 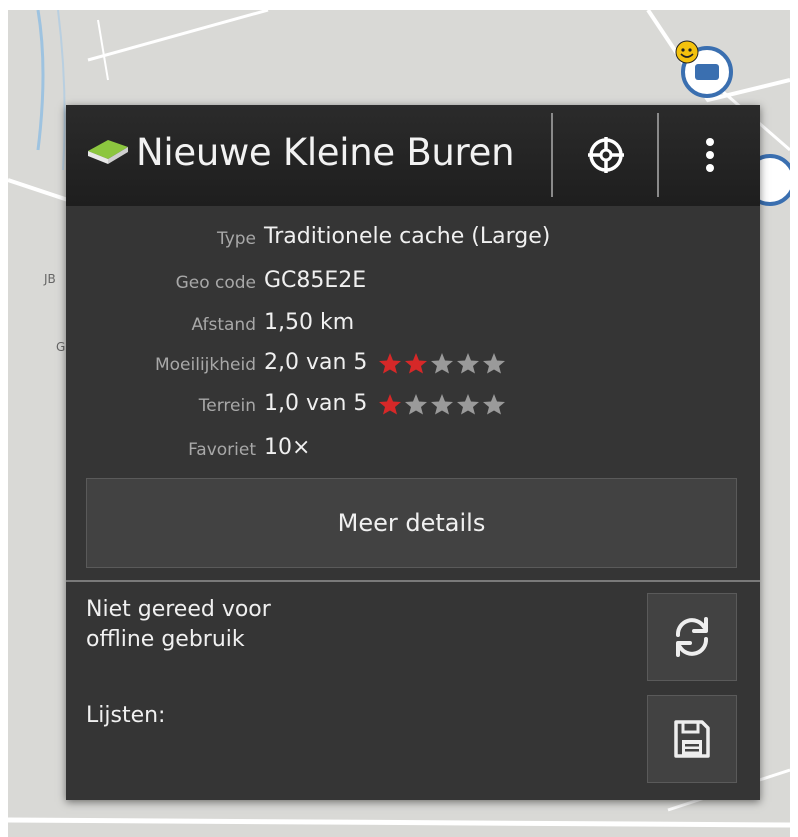 I want to click on info-row-geocode: Geo code GC85E2E, so click(x=413, y=284).